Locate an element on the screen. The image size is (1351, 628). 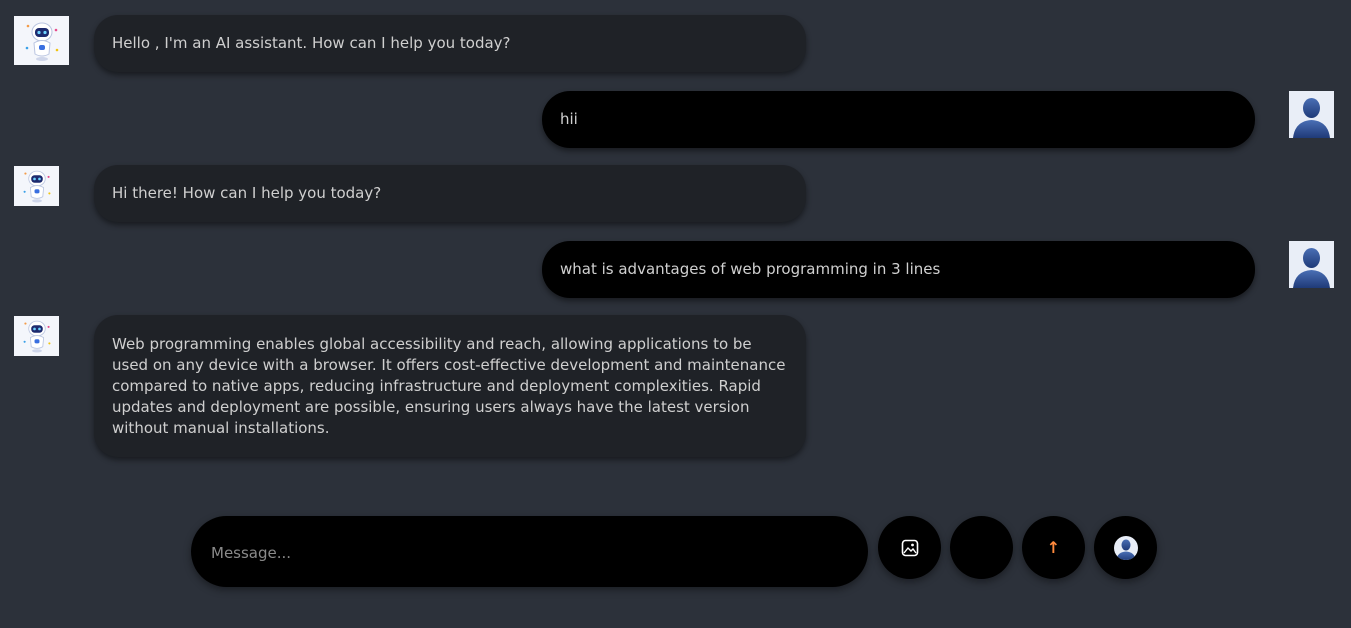
message-text: Hi there! How can I help you today? is located at coordinates (247, 193).